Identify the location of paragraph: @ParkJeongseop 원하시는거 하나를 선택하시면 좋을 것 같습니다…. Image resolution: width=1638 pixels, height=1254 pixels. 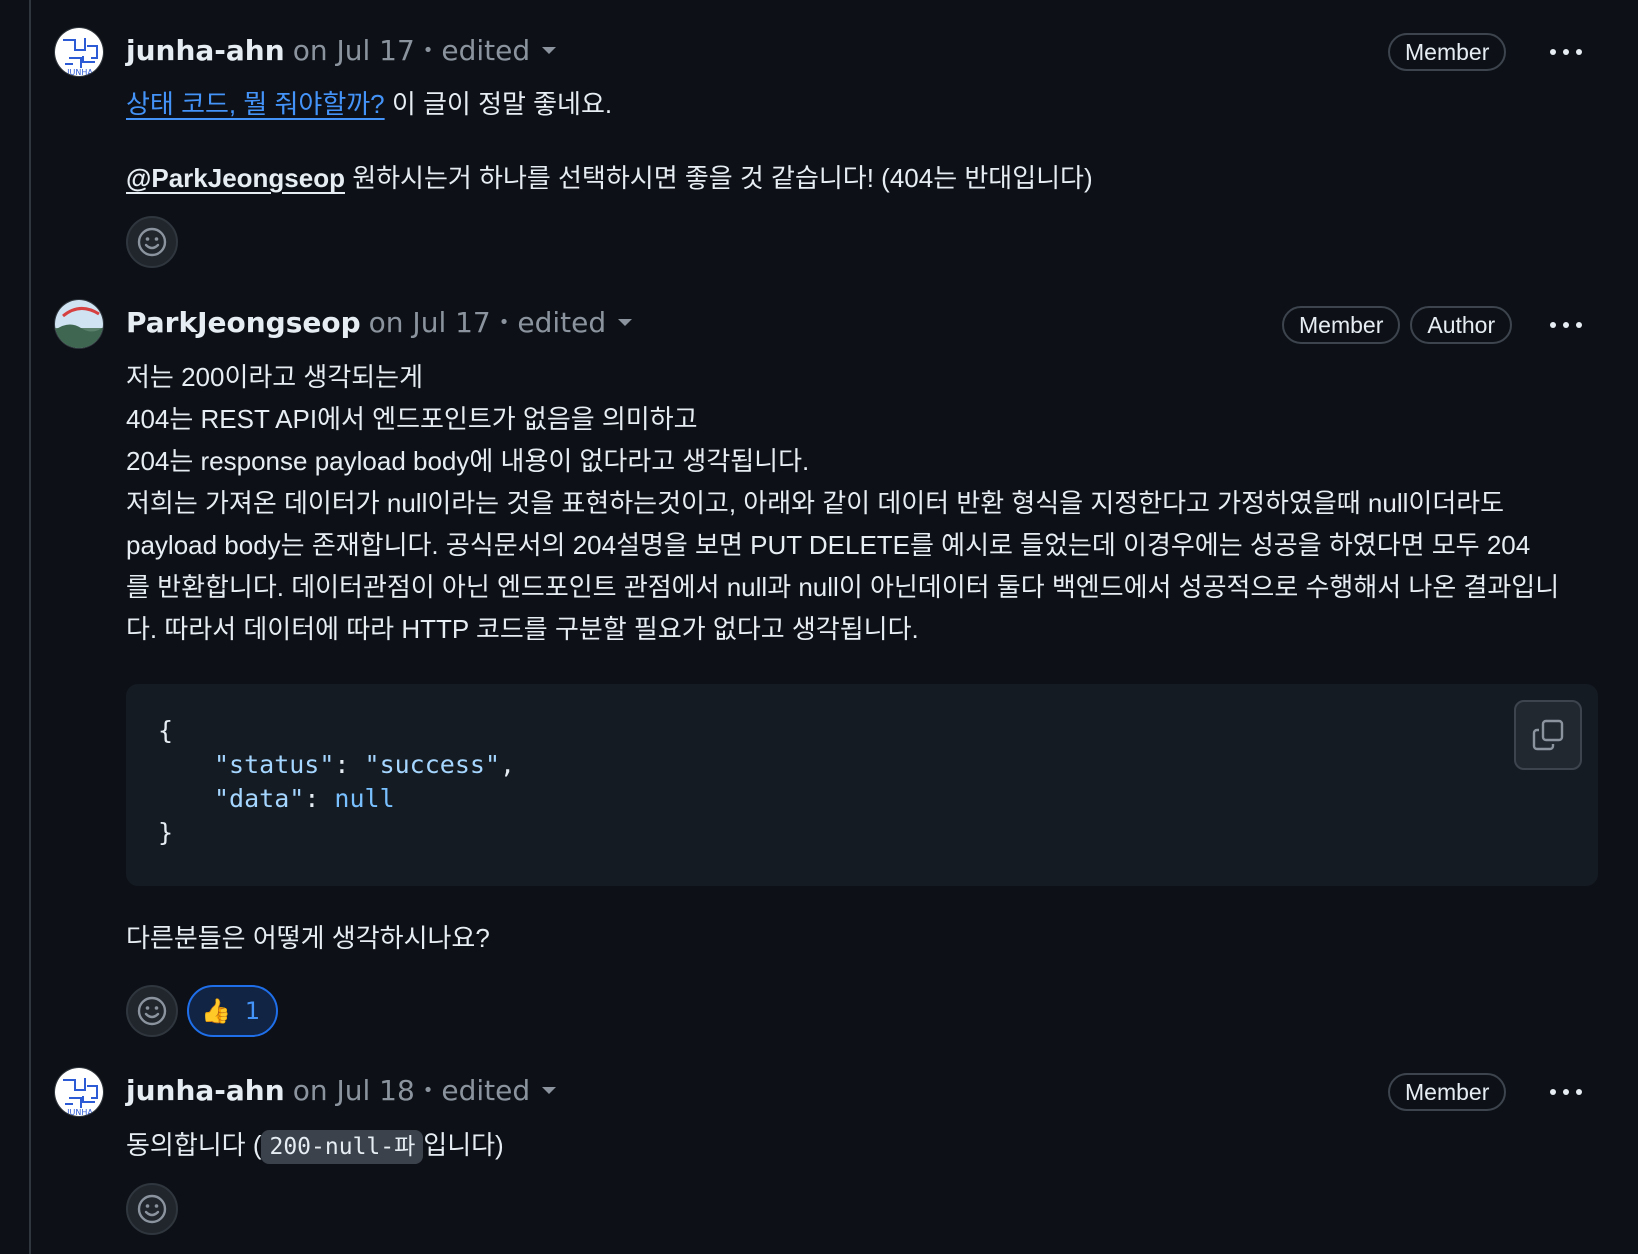
(609, 178).